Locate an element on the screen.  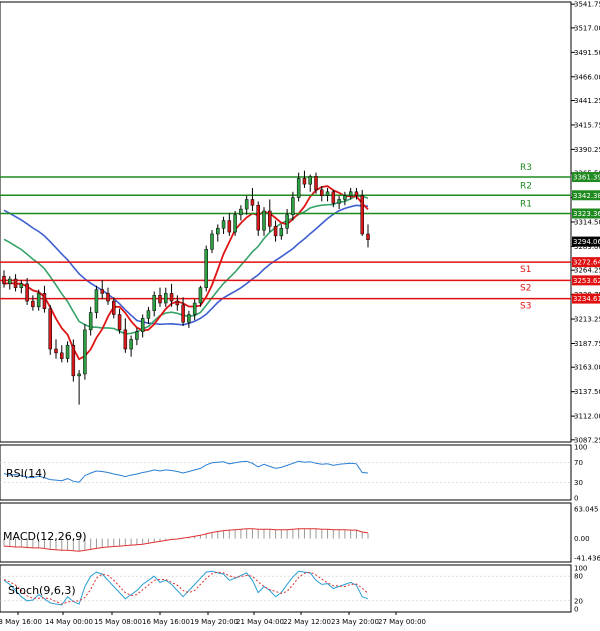
level-price-label: 3272.64 is located at coordinates (586, 263).